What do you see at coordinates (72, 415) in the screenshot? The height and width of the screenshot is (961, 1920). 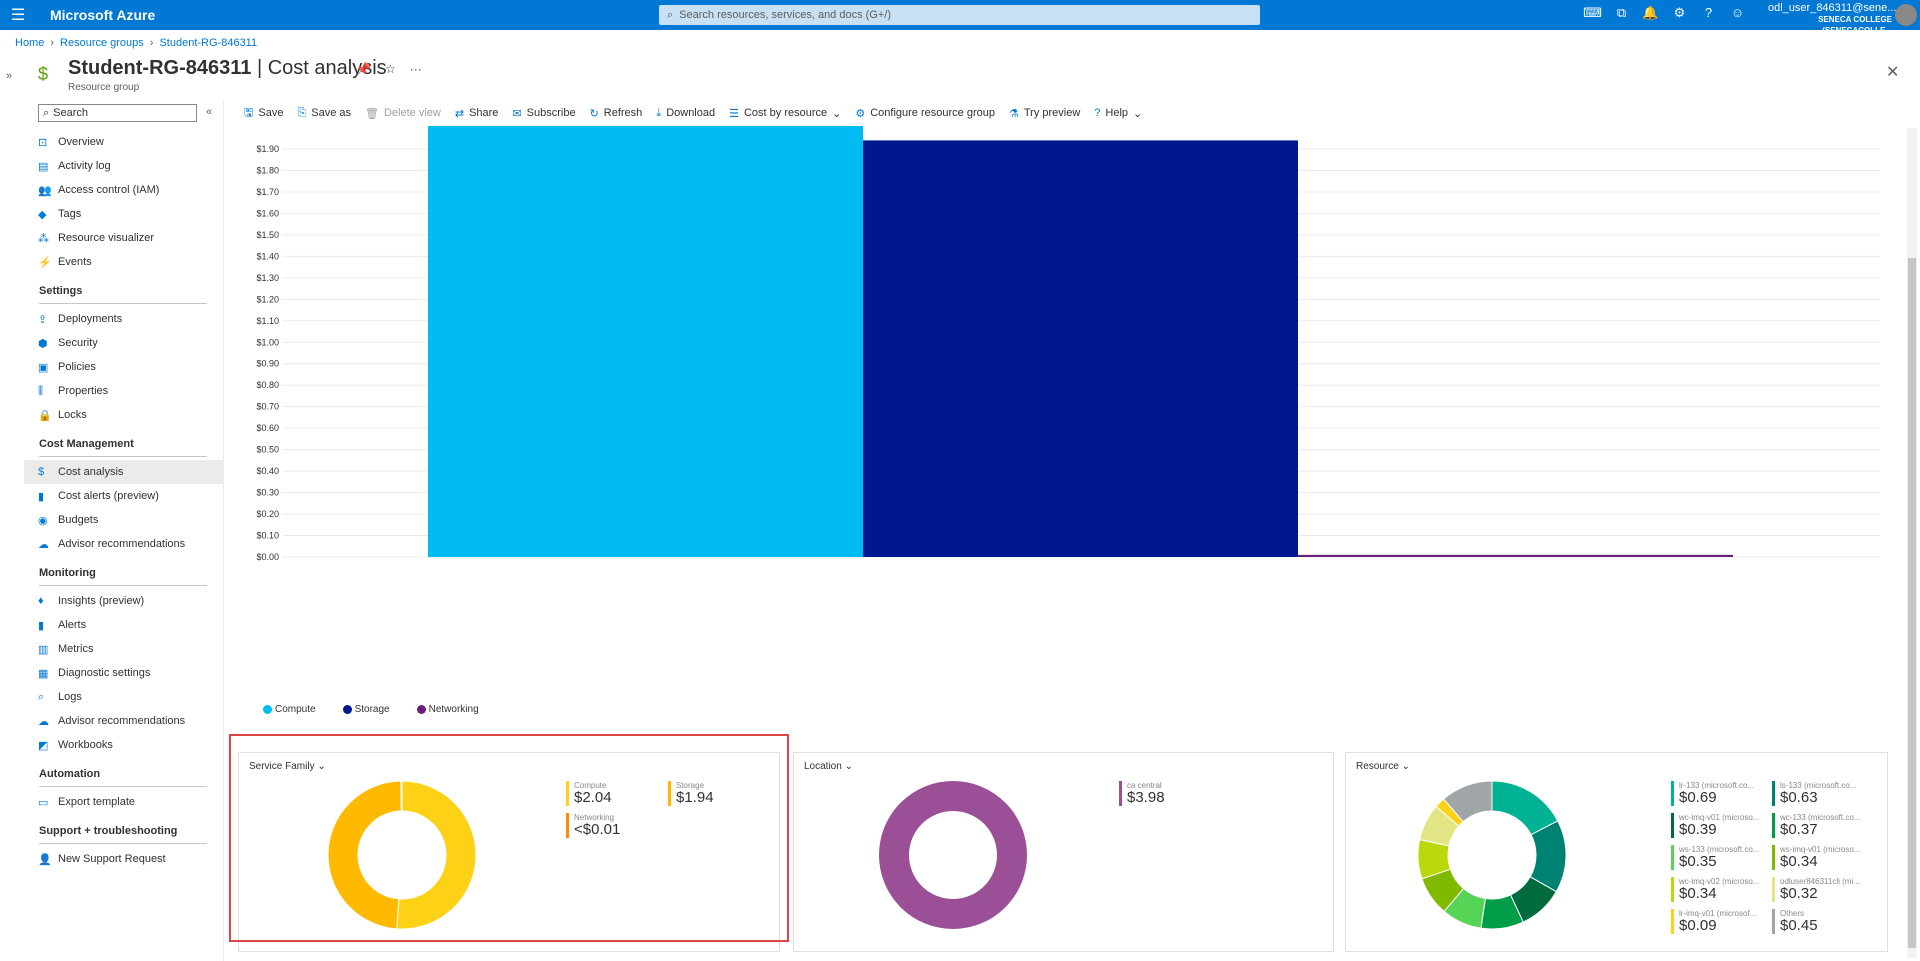 I see `sidebar-item-label: Locks` at bounding box center [72, 415].